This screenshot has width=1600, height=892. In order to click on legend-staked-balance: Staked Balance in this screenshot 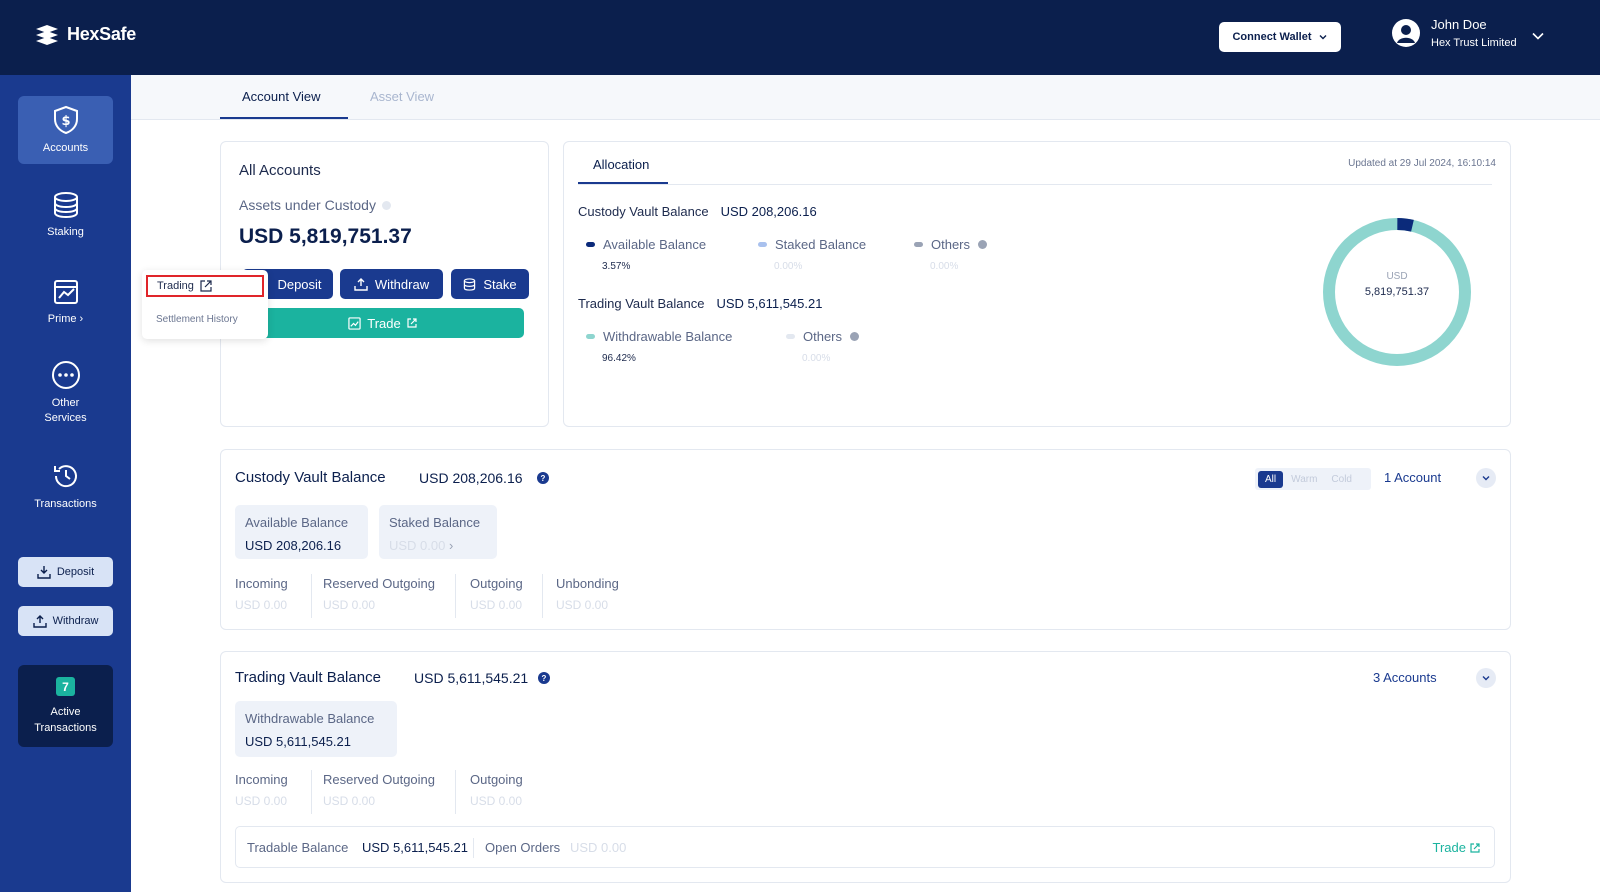, I will do `click(812, 244)`.